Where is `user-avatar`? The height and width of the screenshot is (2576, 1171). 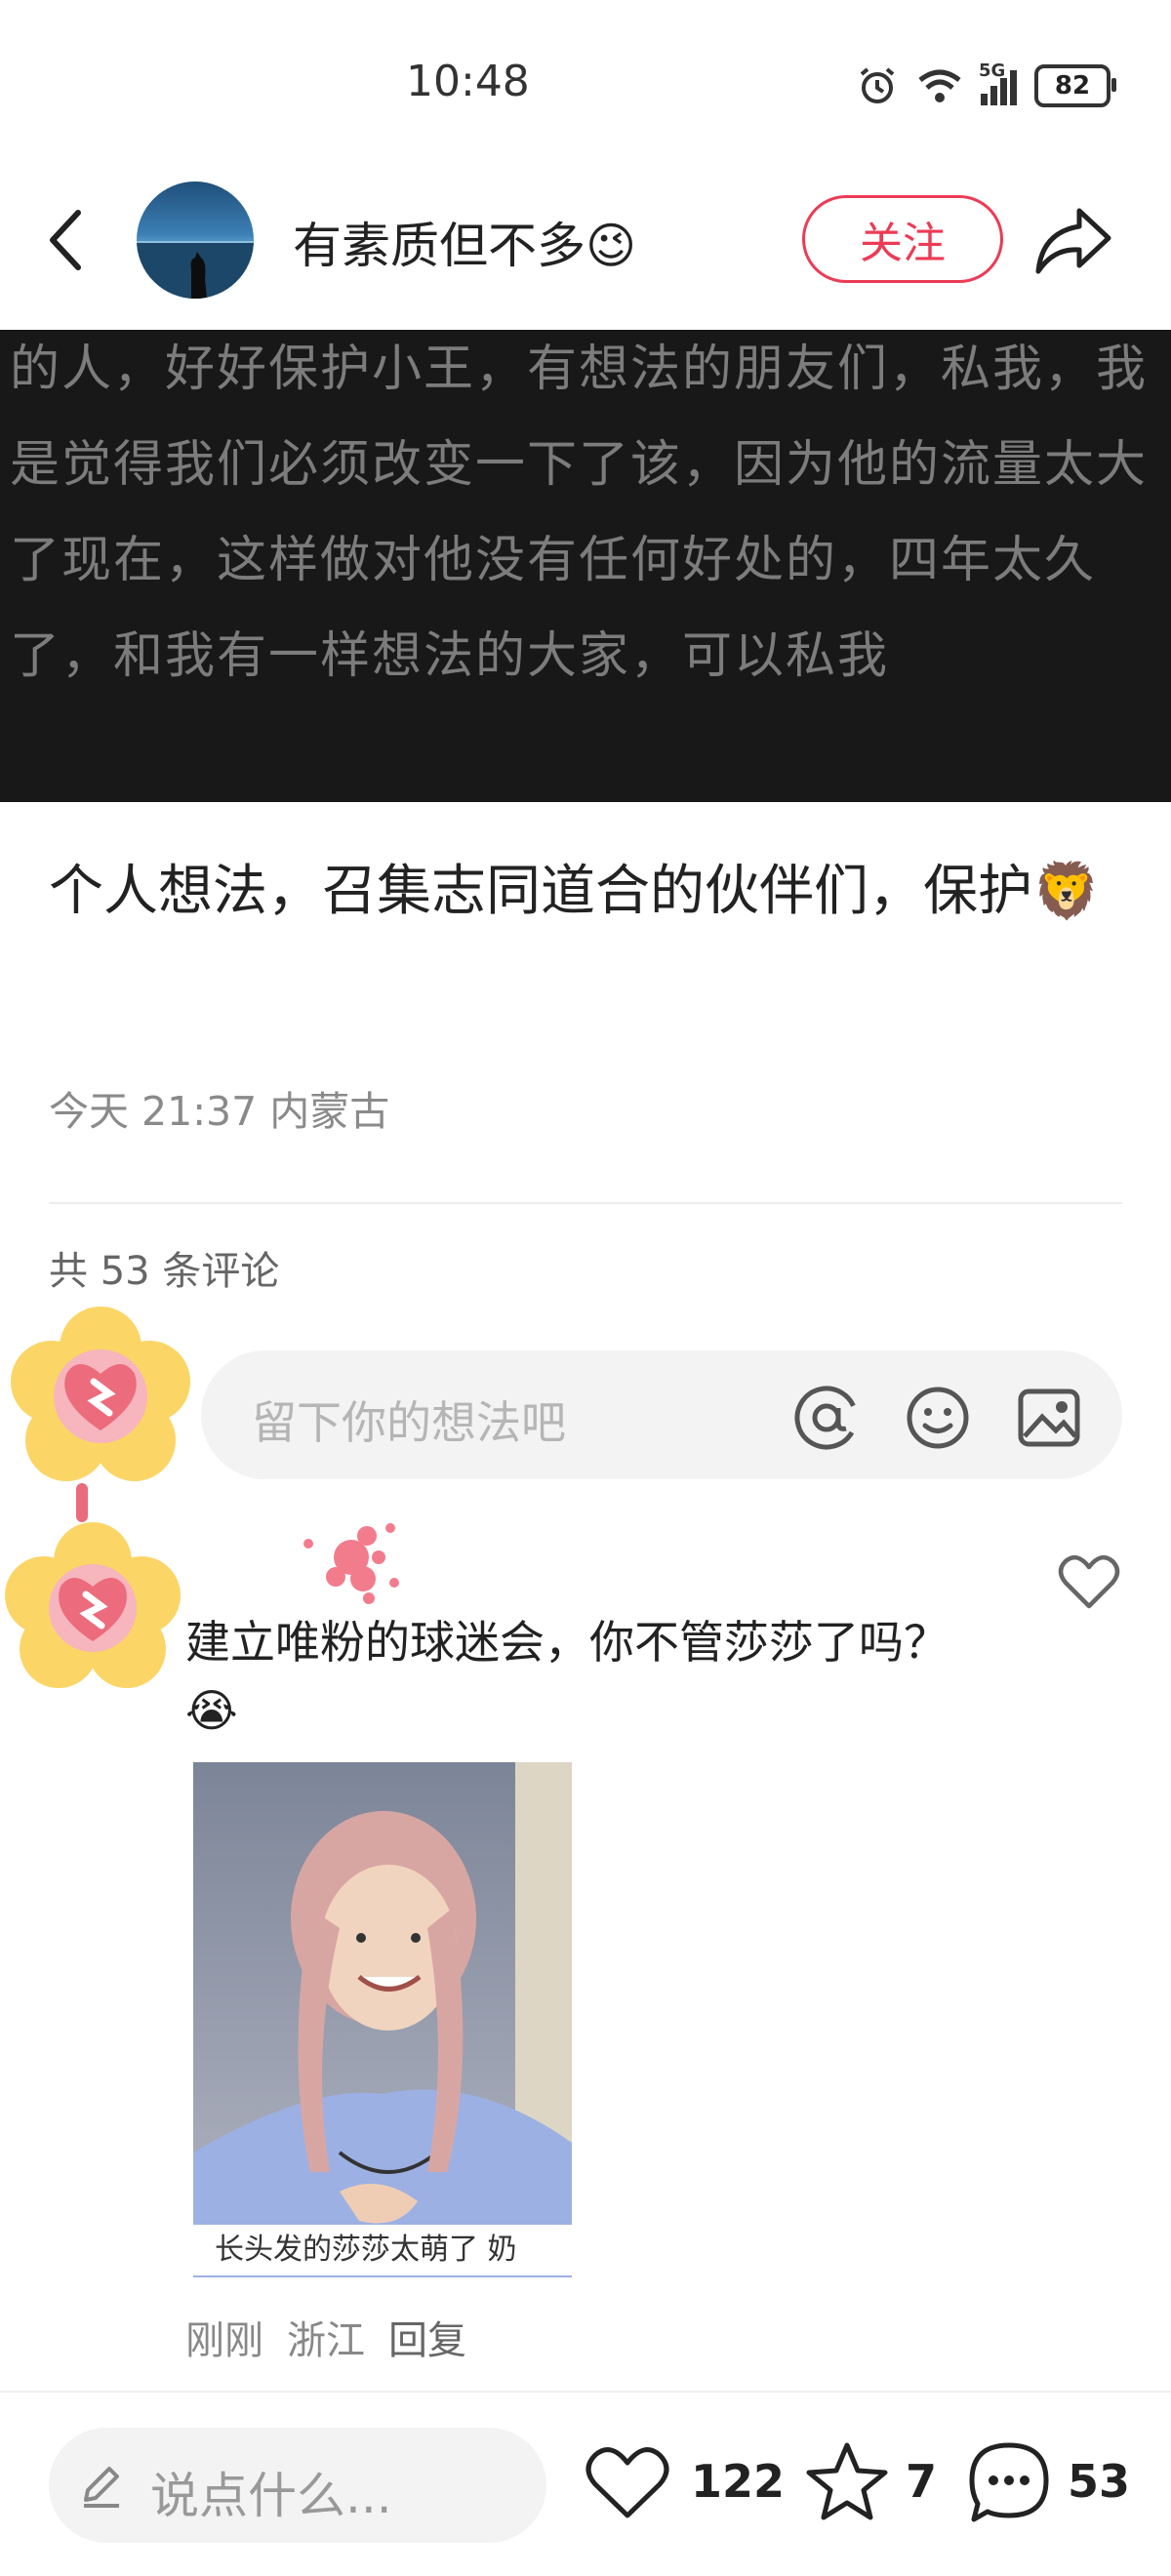
user-avatar is located at coordinates (100, 1396).